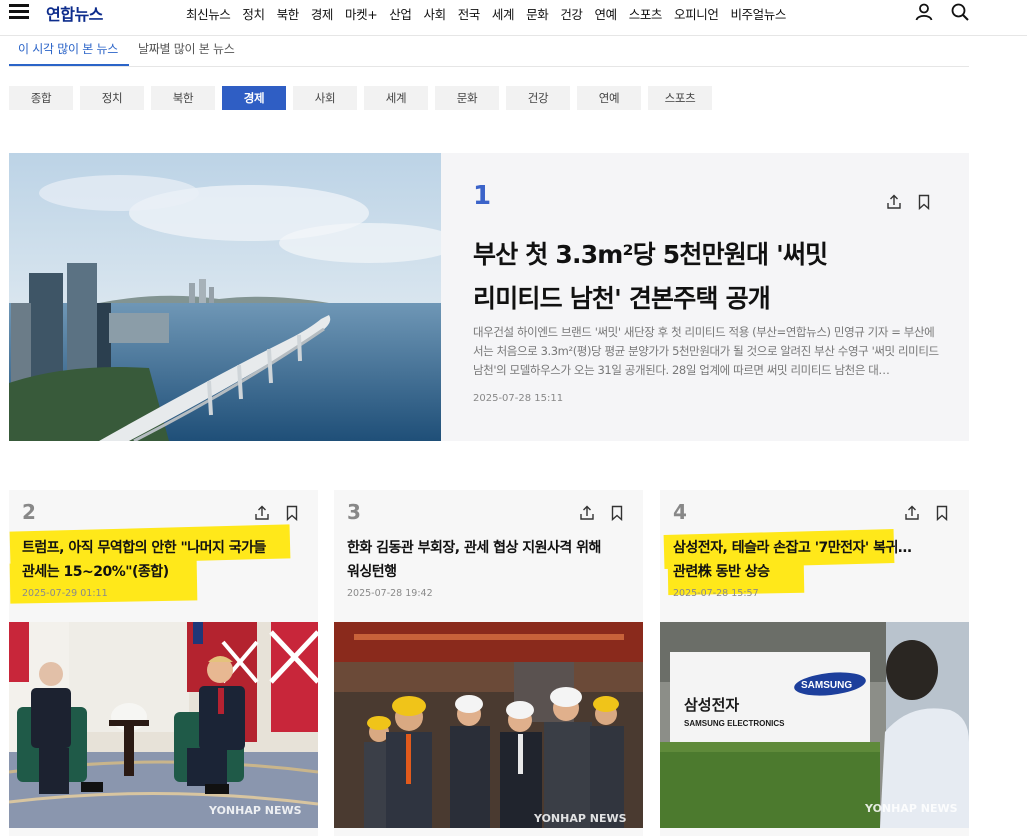 The width and height of the screenshot is (1027, 836). What do you see at coordinates (29, 512) in the screenshot?
I see `rank-number: 2` at bounding box center [29, 512].